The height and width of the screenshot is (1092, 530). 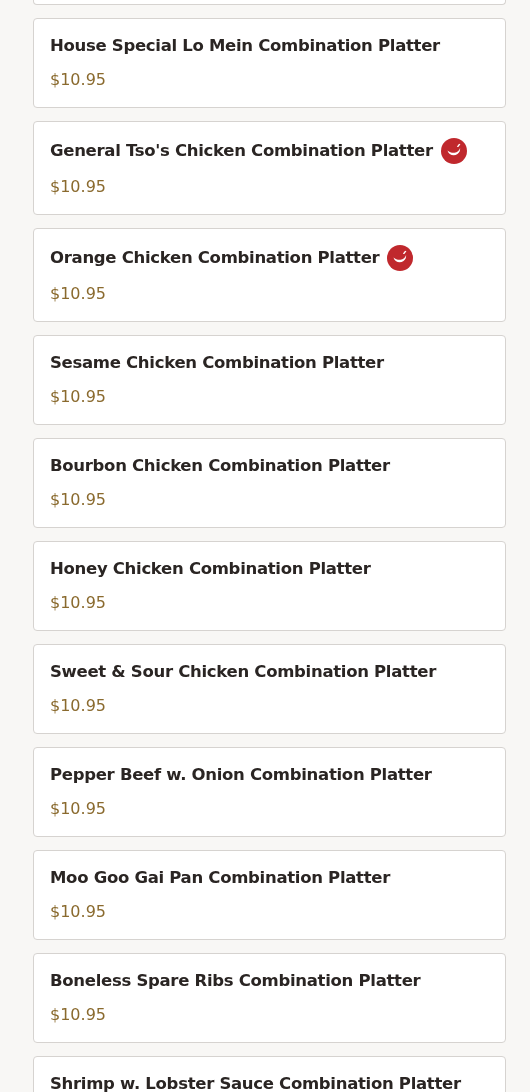 I want to click on dish-name: Sesame Chicken Combination Platter, so click(x=217, y=363).